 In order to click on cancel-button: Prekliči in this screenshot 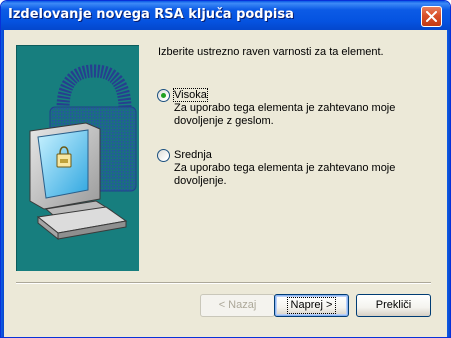, I will do `click(393, 305)`.